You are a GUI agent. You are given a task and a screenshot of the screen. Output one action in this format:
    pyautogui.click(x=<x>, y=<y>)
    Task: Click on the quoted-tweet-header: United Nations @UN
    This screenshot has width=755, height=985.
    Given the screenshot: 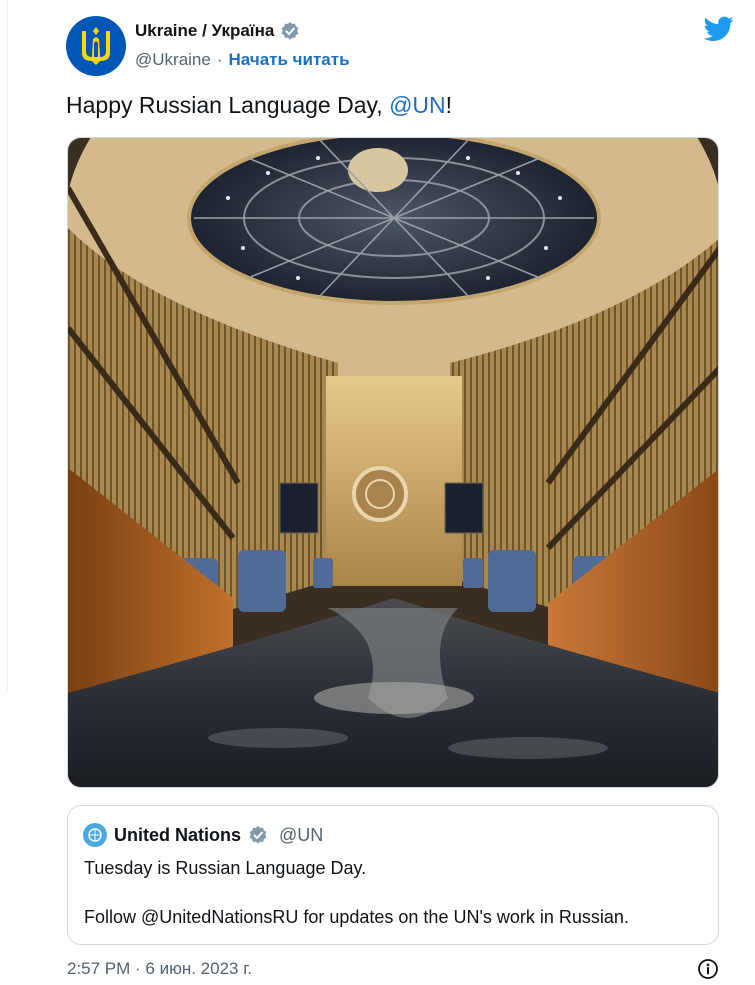 What is the action you would take?
    pyautogui.click(x=203, y=835)
    